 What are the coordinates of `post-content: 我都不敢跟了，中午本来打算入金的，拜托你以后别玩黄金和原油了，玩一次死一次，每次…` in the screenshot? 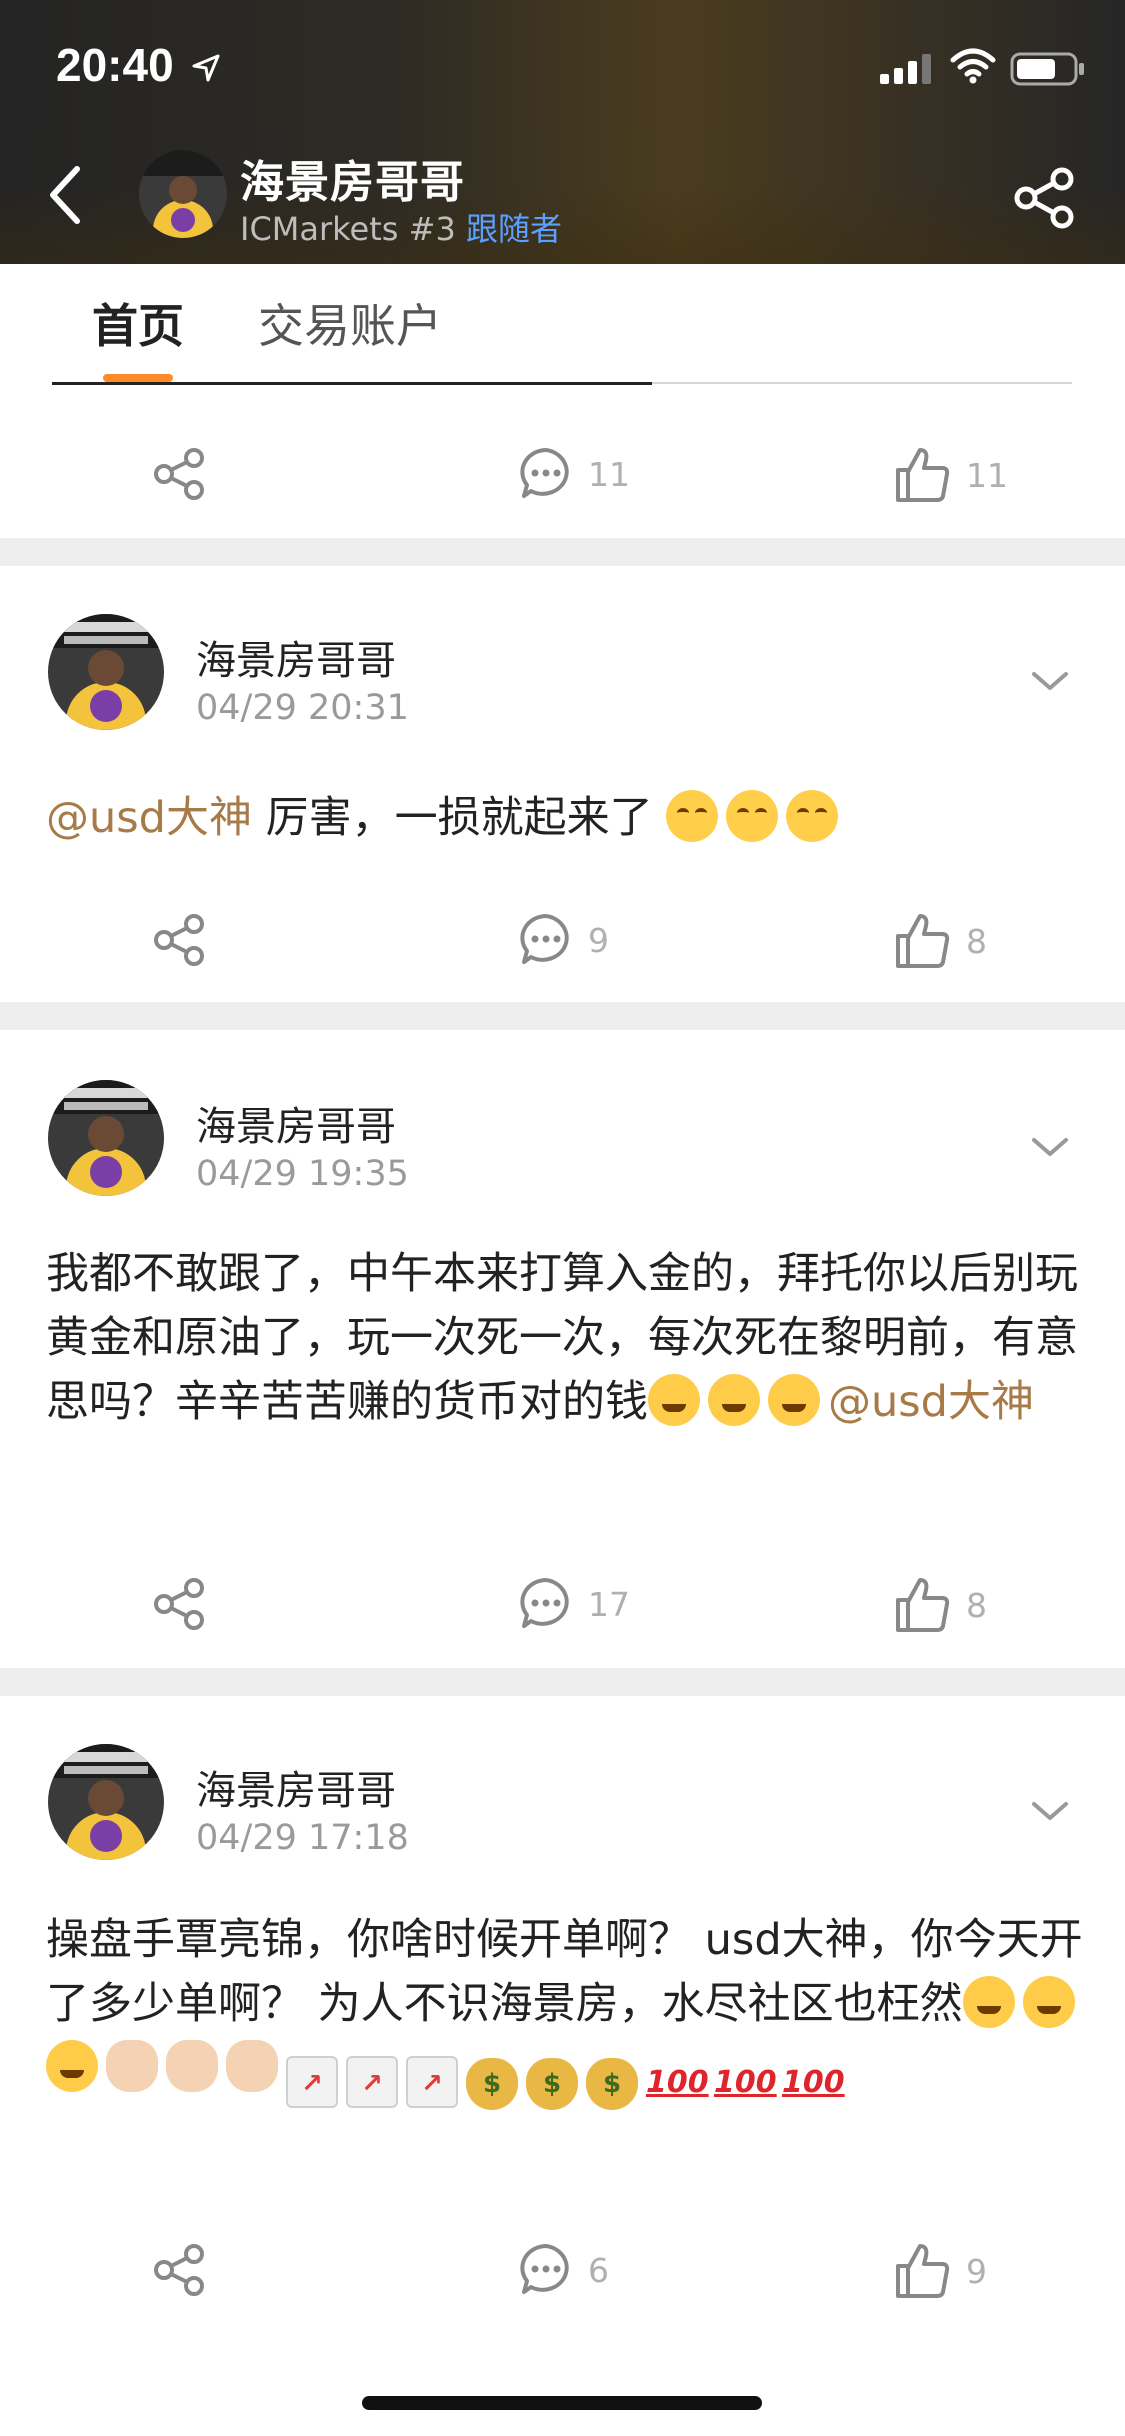 It's located at (566, 1338).